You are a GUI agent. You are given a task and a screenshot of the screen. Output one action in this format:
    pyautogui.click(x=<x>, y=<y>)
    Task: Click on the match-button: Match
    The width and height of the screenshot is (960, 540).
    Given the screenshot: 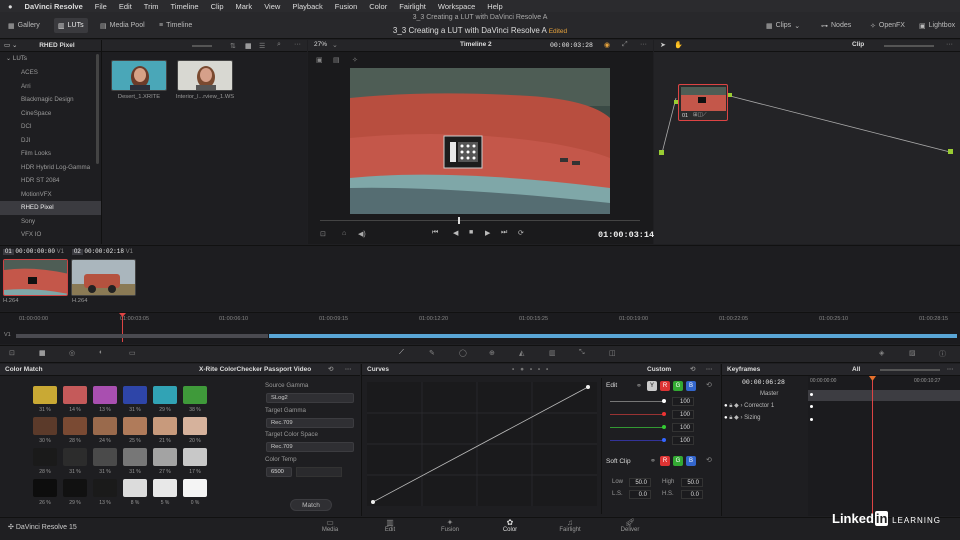 What is the action you would take?
    pyautogui.click(x=311, y=505)
    